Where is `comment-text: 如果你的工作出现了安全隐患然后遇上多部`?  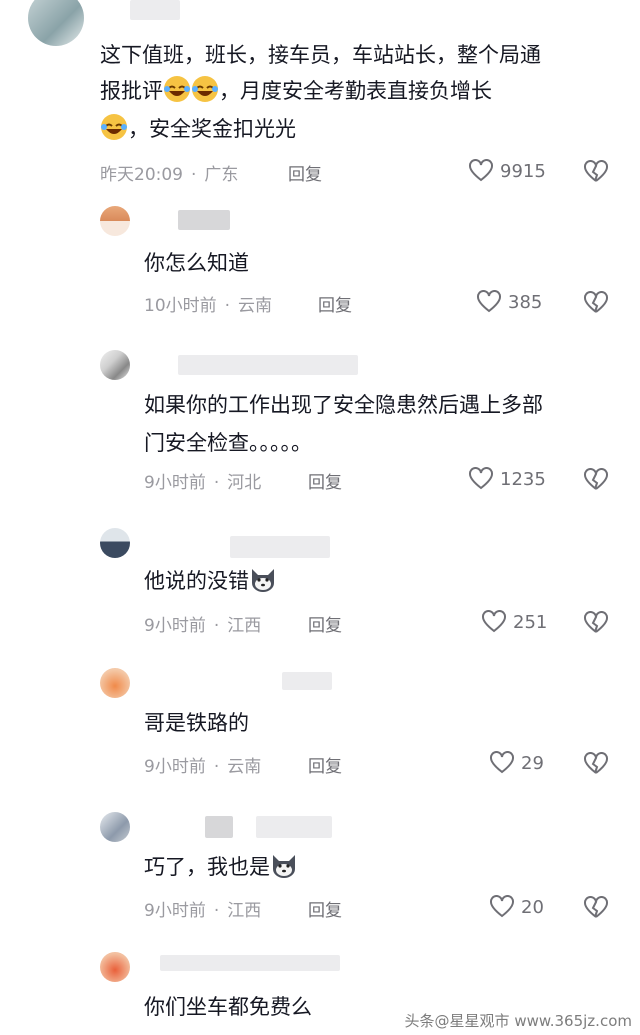 comment-text: 如果你的工作出现了安全隐患然后遇上多部 is located at coordinates (343, 405).